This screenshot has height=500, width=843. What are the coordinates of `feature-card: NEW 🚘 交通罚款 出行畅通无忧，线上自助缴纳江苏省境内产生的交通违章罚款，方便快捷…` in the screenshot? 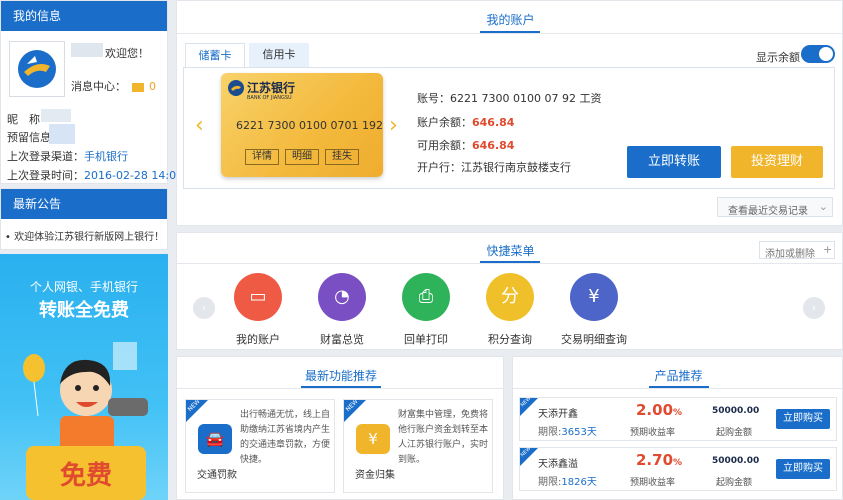 It's located at (260, 445).